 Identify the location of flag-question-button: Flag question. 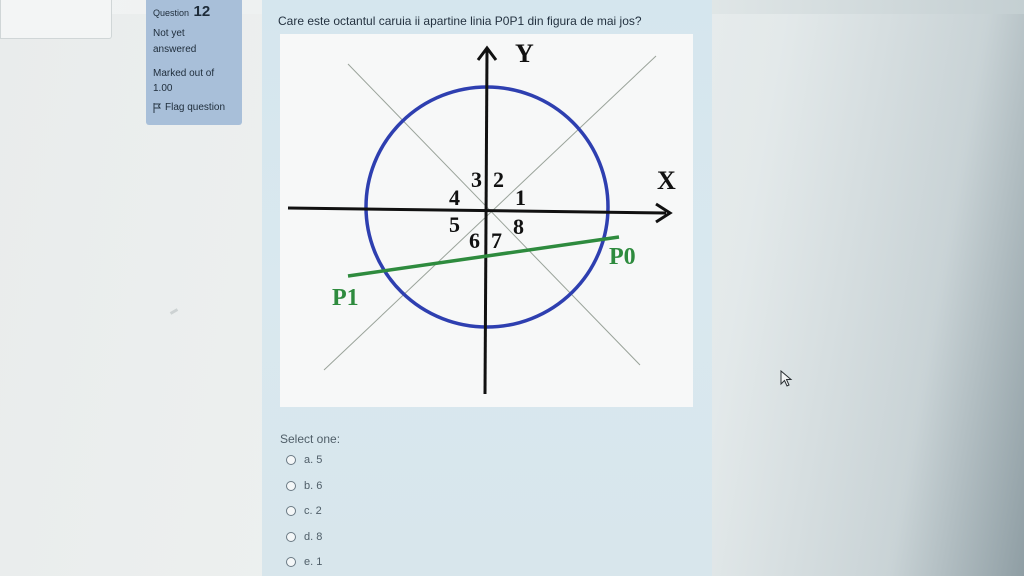
(197, 107).